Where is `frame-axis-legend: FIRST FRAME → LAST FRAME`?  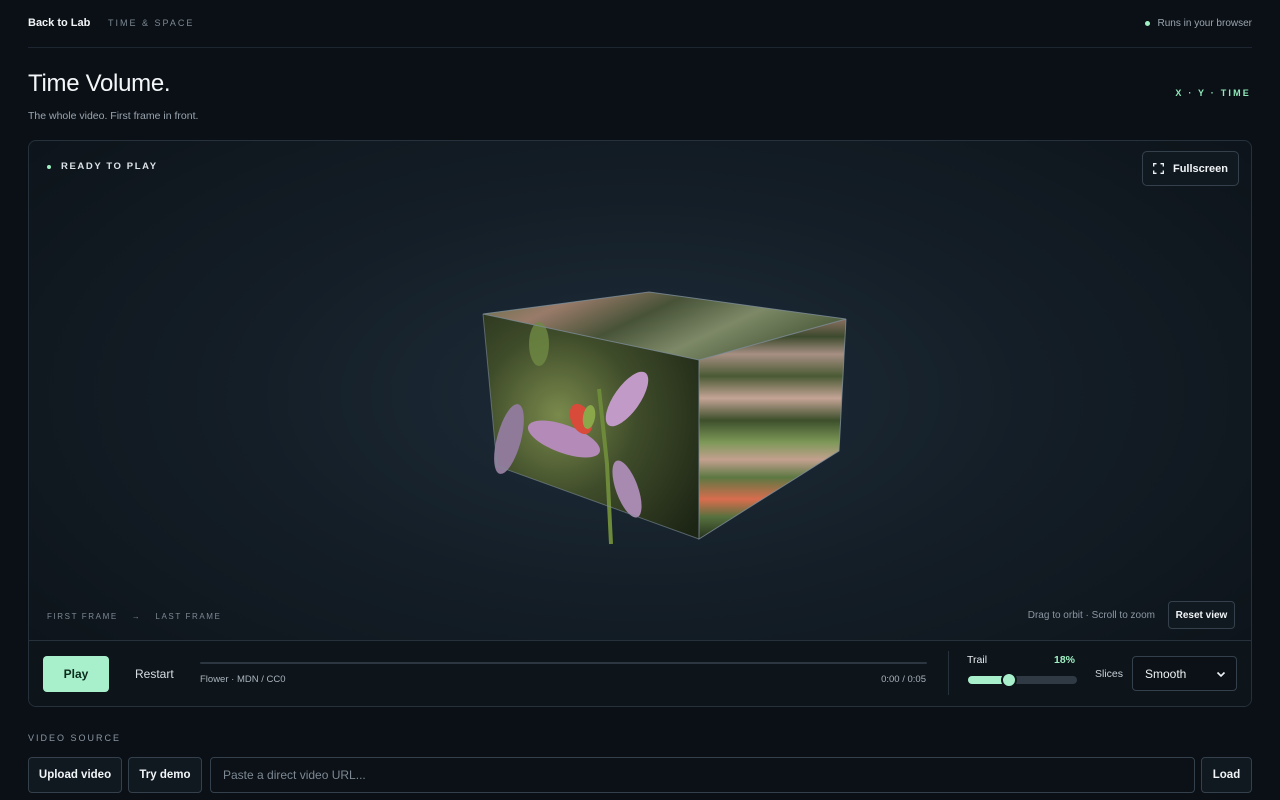 frame-axis-legend: FIRST FRAME → LAST FRAME is located at coordinates (134, 616).